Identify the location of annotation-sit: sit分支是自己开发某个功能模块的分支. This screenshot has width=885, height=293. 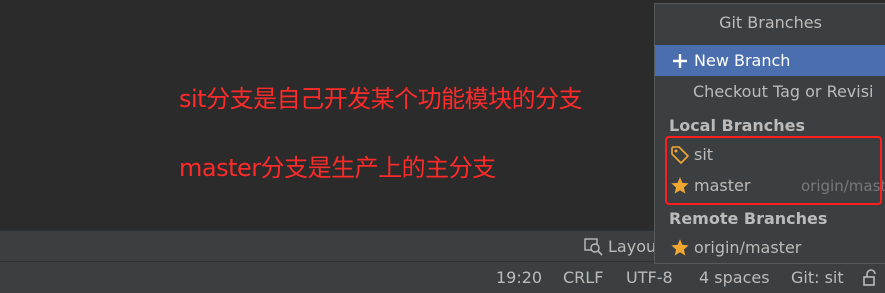
(381, 99).